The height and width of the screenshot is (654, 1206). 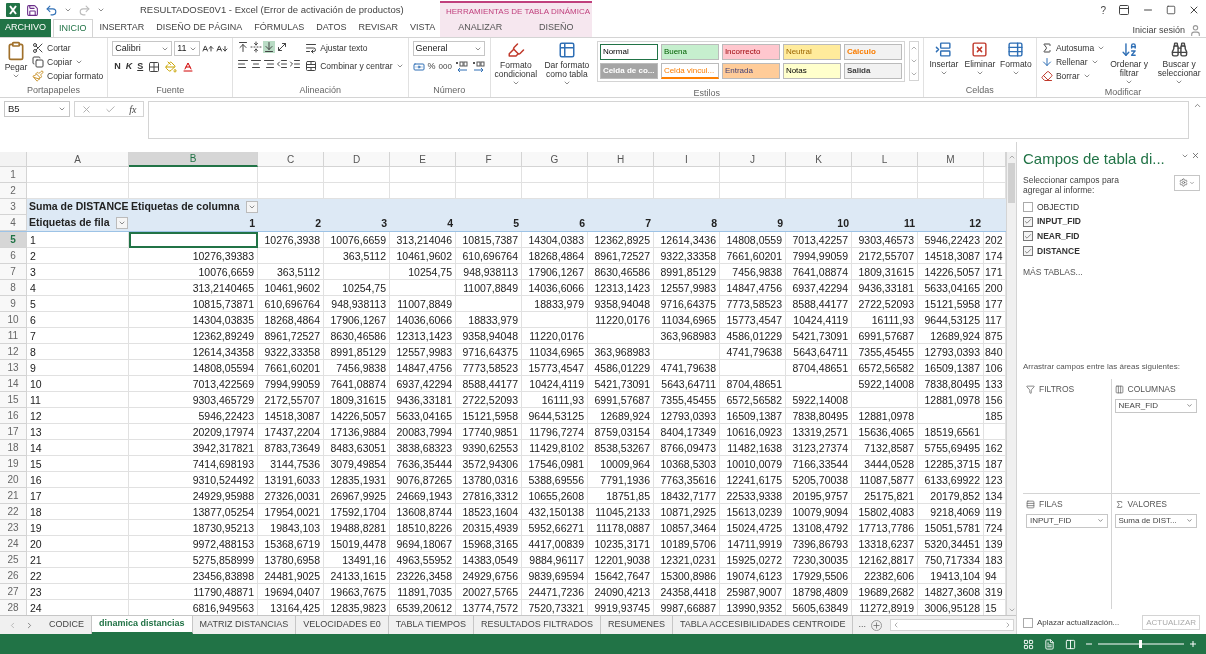 What do you see at coordinates (354, 66) in the screenshot?
I see `merge-center-button: Combinar y centrar` at bounding box center [354, 66].